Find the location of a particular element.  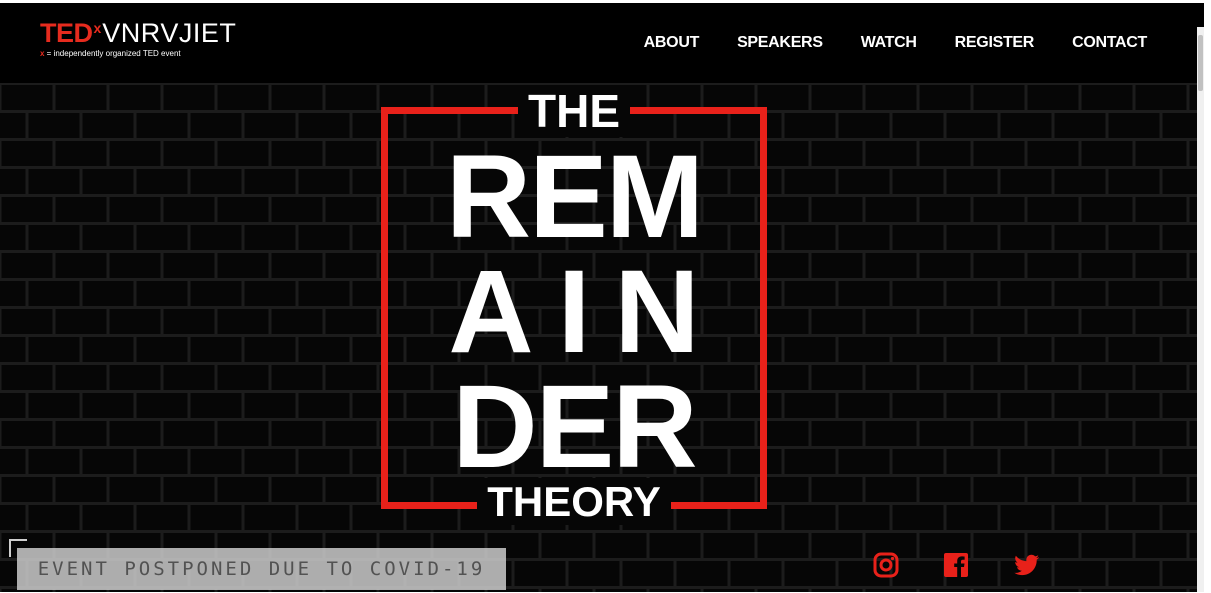

scrollbar-thumb is located at coordinates (1200, 63).